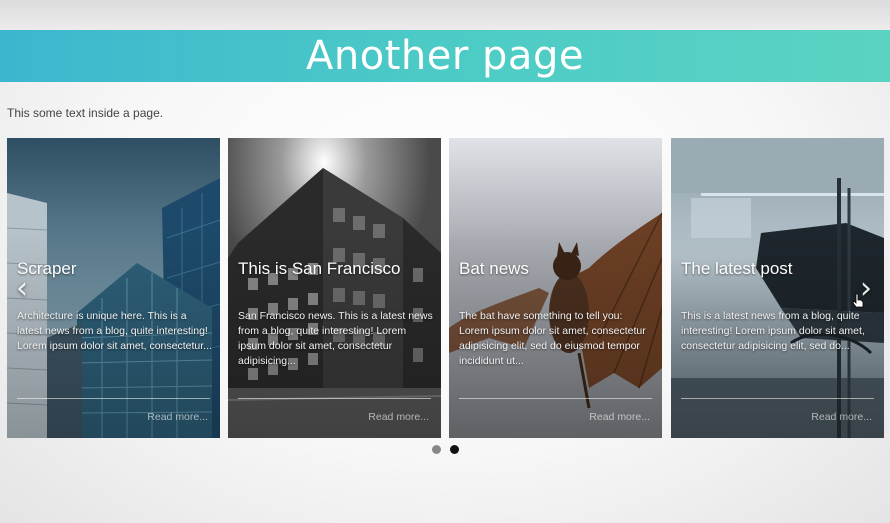 The width and height of the screenshot is (890, 523). What do you see at coordinates (454, 449) in the screenshot?
I see `pagination-dot-2-active` at bounding box center [454, 449].